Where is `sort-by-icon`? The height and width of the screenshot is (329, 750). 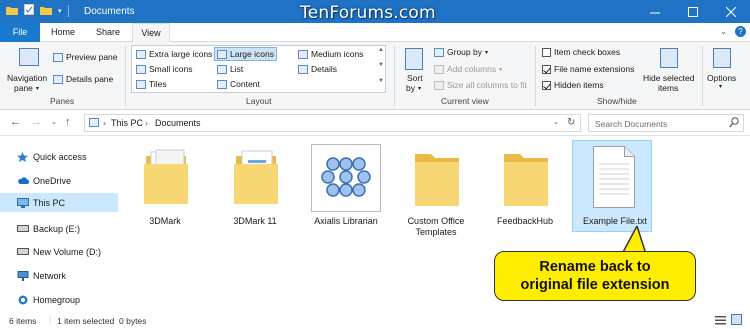
sort-by-icon is located at coordinates (414, 59).